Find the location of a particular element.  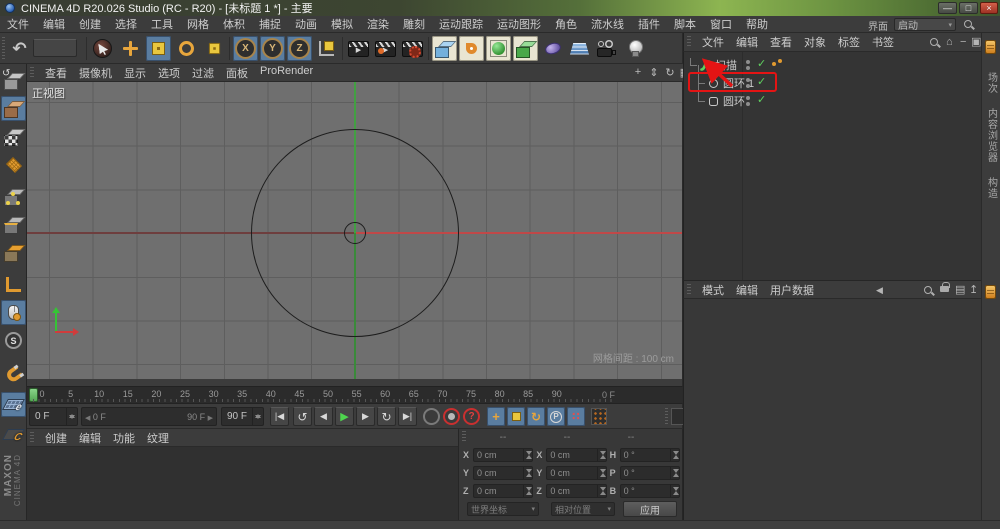

menubar-item-18: 窗口 is located at coordinates (721, 24).